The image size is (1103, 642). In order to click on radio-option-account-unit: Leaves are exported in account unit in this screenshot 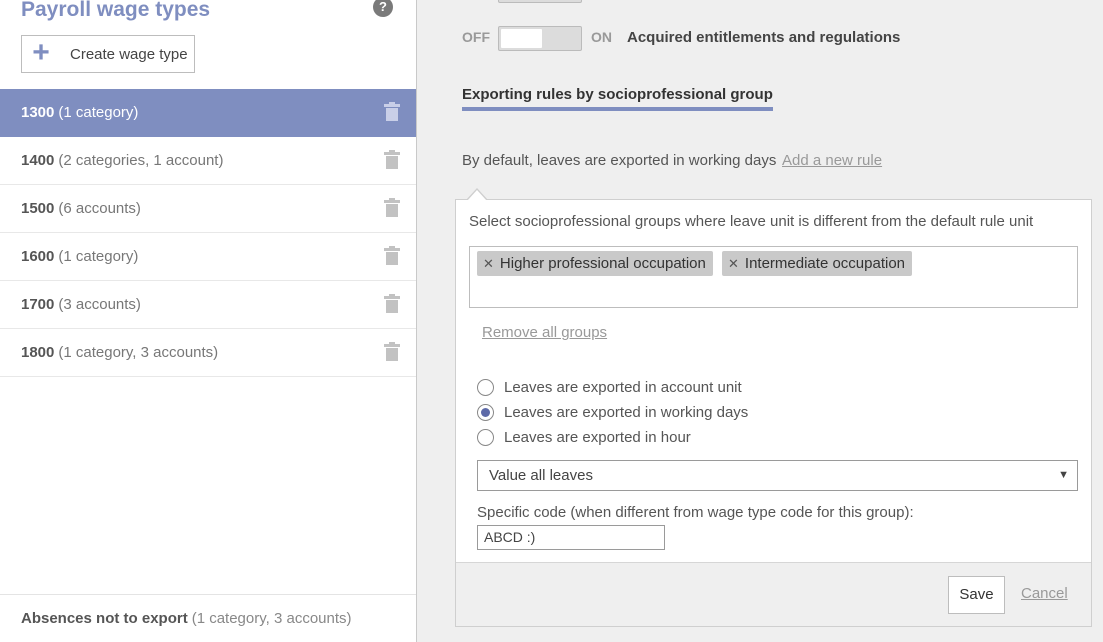, I will do `click(609, 387)`.